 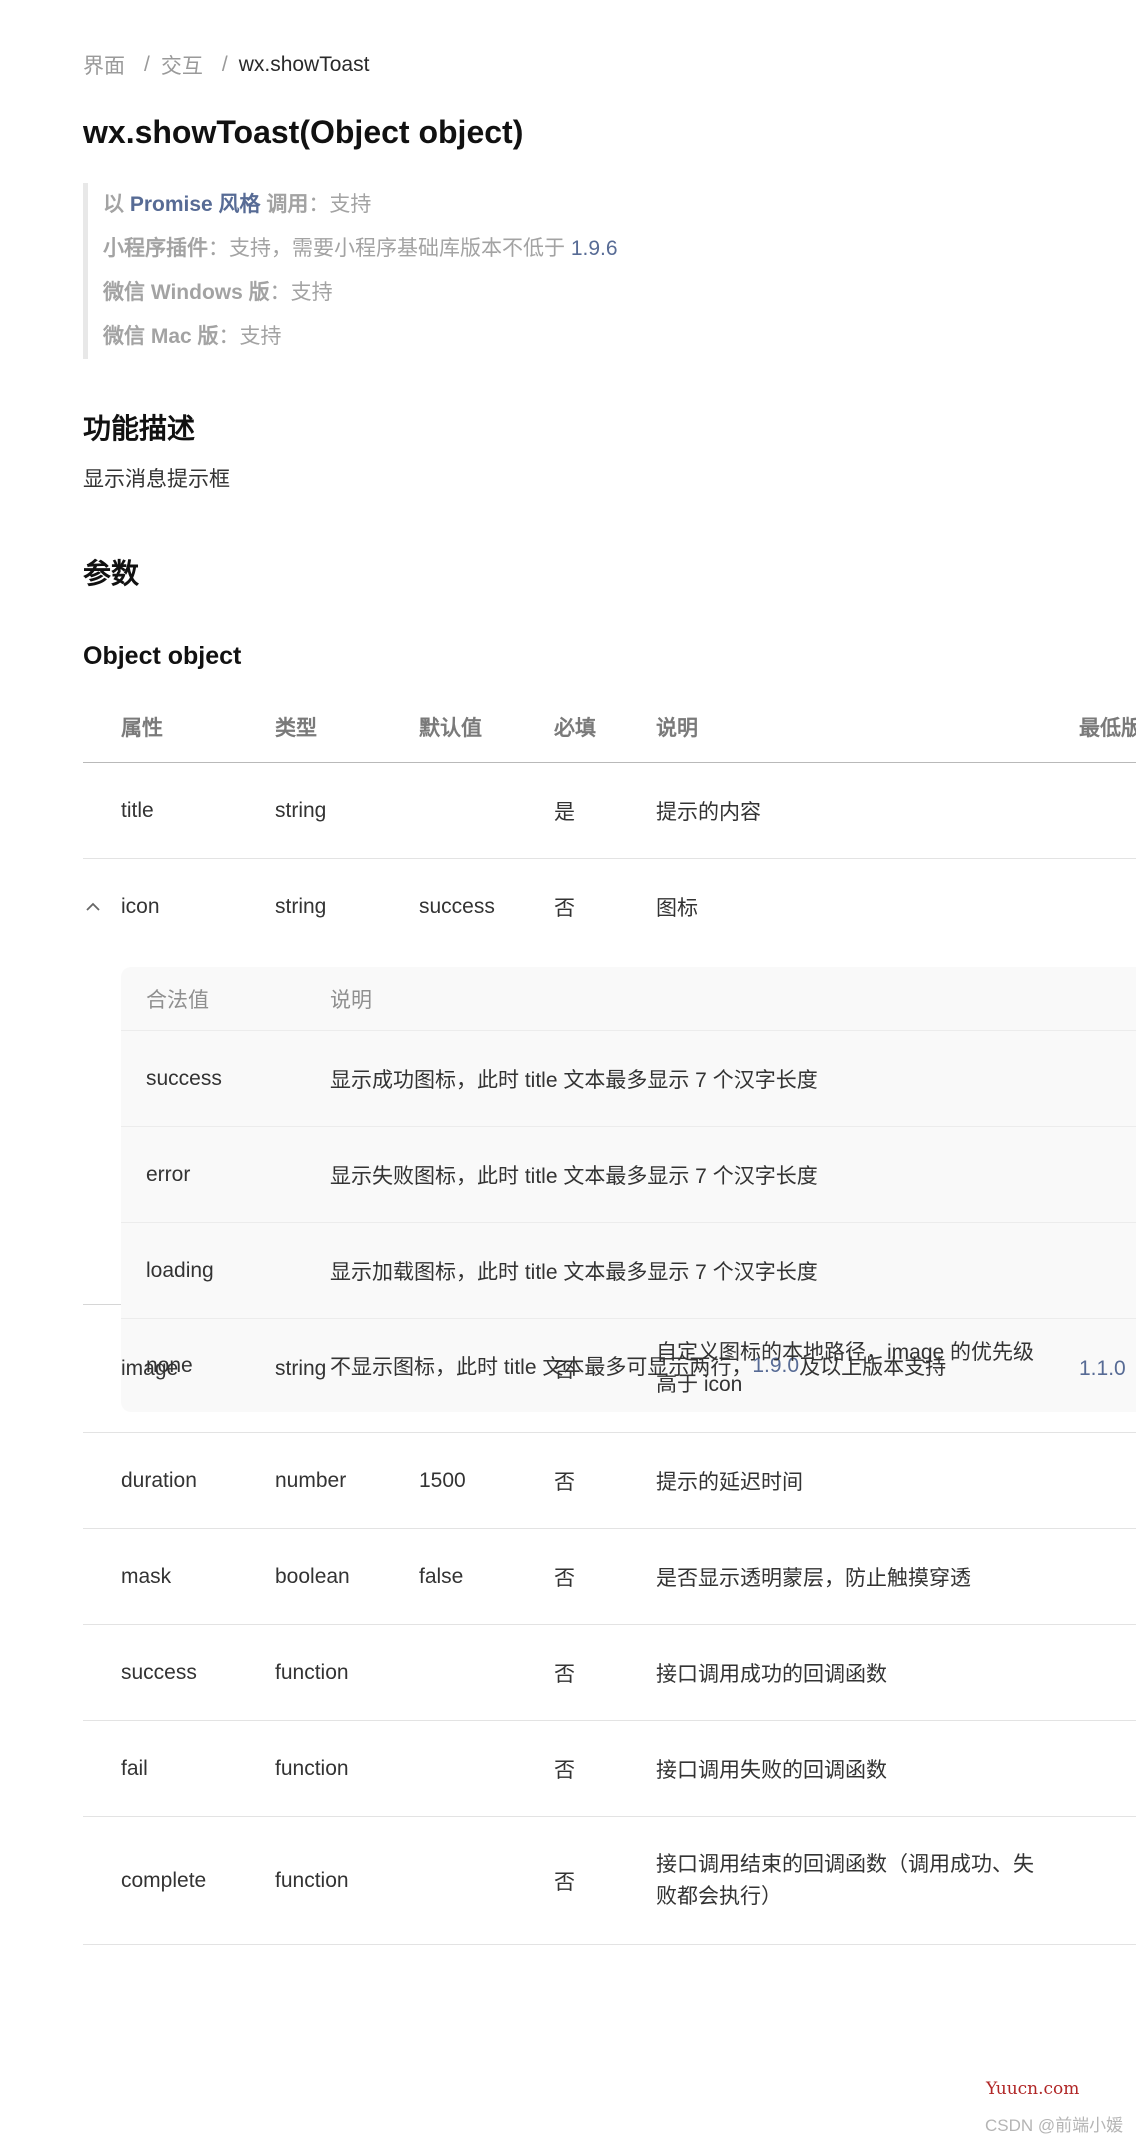 What do you see at coordinates (386, 248) in the screenshot?
I see `support-plugin-value: ：支持，需要小程序基础库版本不低于` at bounding box center [386, 248].